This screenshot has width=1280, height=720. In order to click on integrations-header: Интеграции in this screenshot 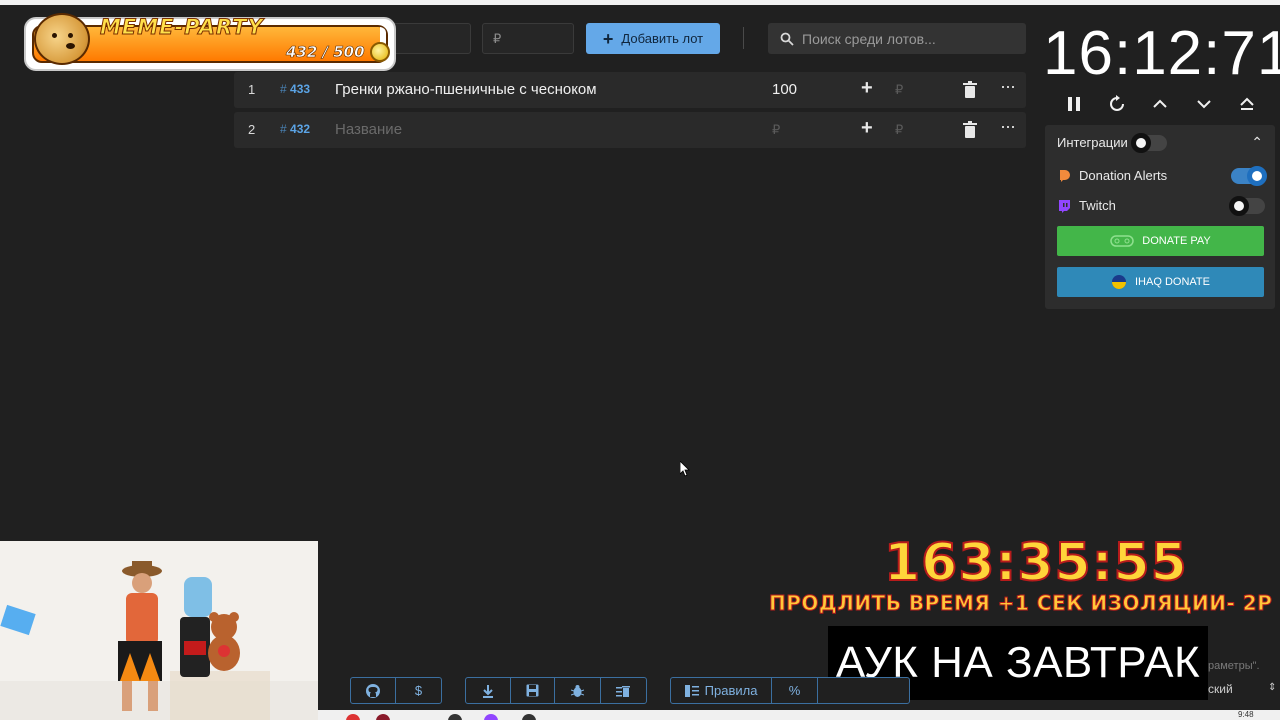, I will do `click(1092, 142)`.